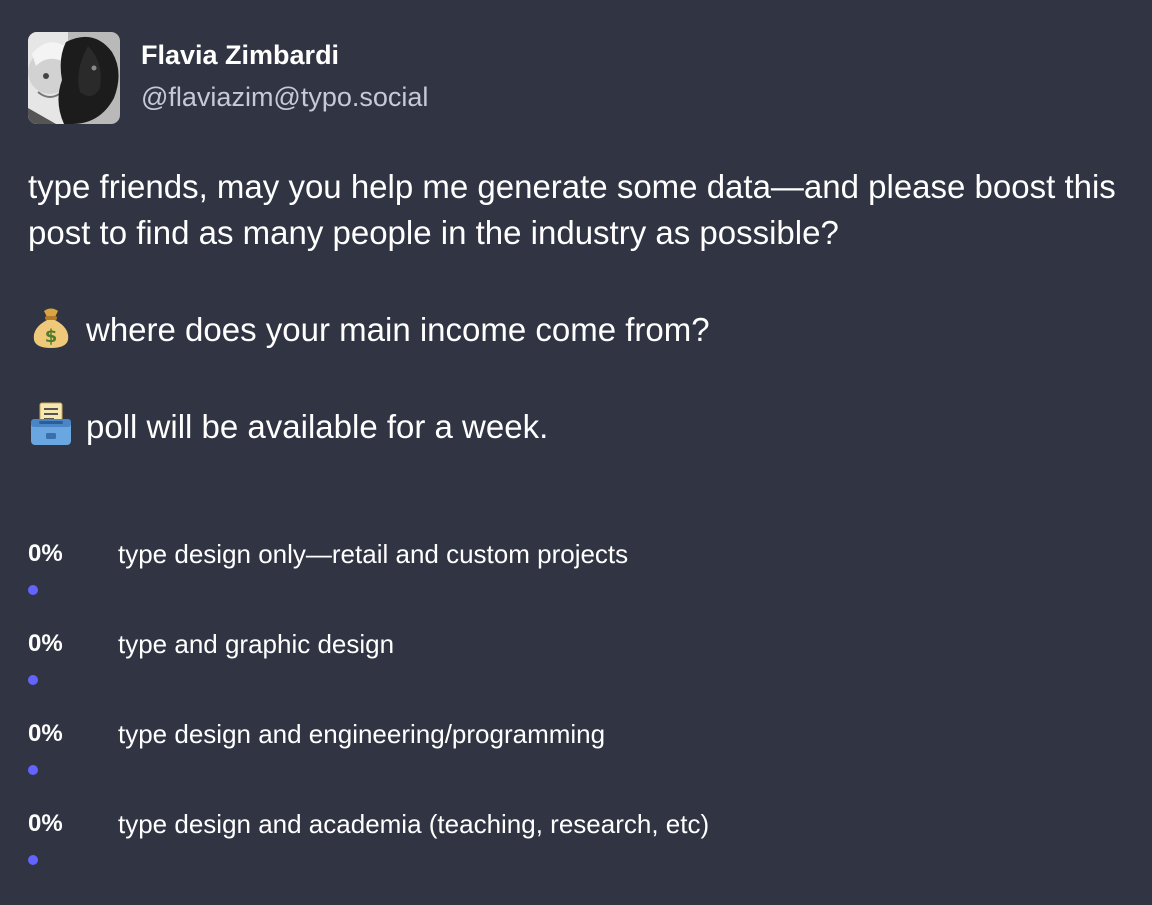  Describe the element at coordinates (578, 670) in the screenshot. I see `poll-option: 0% type and graphic design` at that location.